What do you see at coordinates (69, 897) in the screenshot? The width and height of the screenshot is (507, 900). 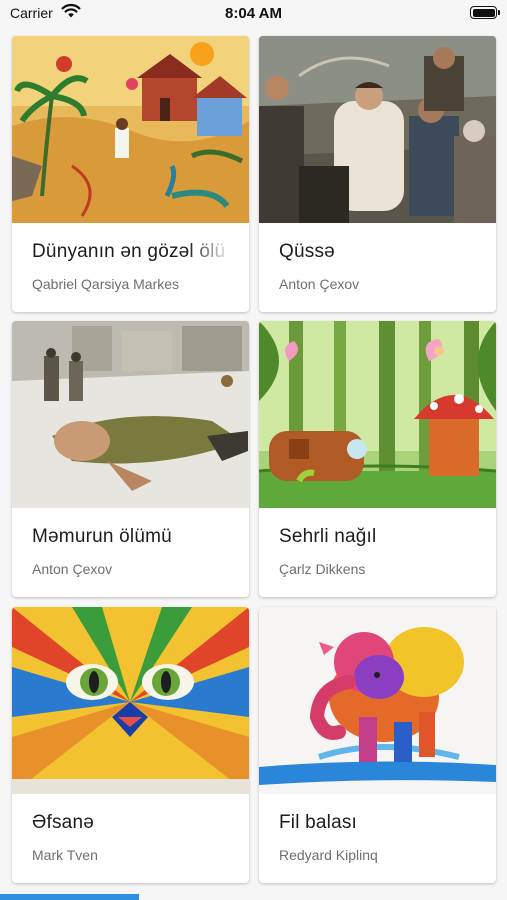 I see `scroll-indicator` at bounding box center [69, 897].